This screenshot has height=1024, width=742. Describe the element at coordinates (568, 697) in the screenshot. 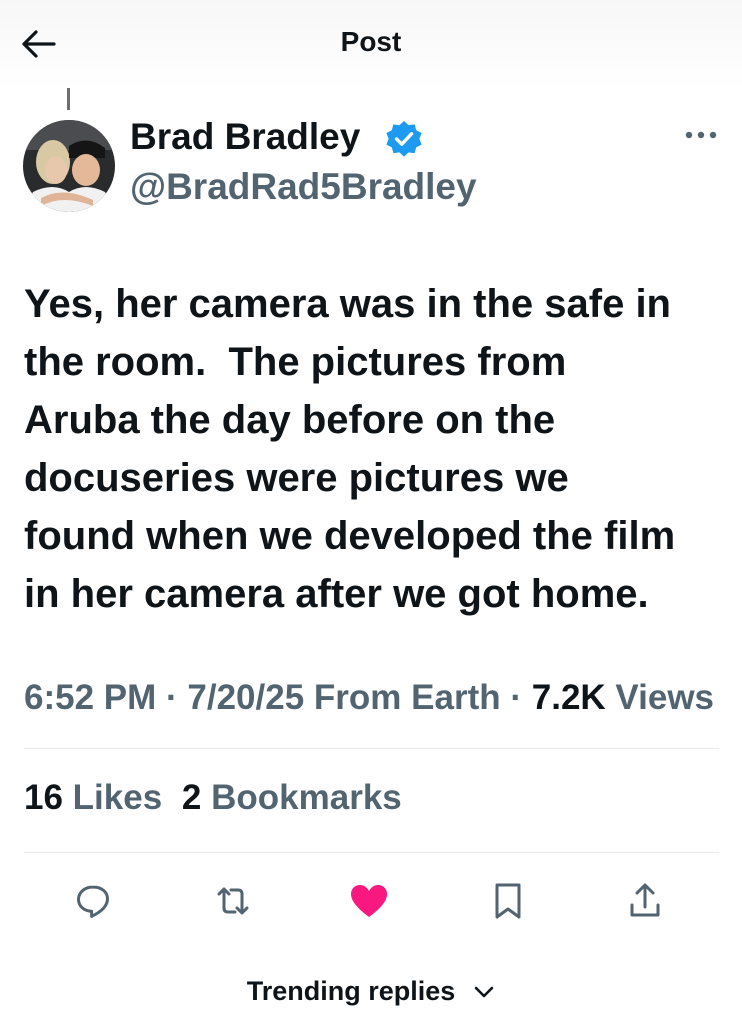

I see `views-count: 7.2K` at that location.